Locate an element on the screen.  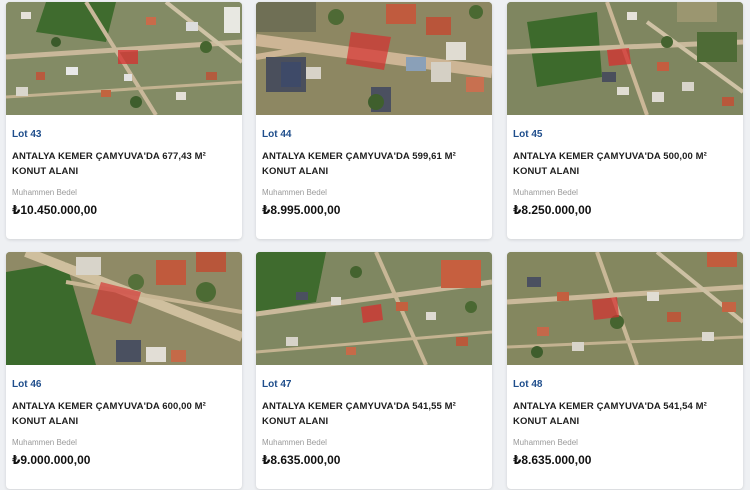
lot-number: Lot 48 is located at coordinates (528, 384).